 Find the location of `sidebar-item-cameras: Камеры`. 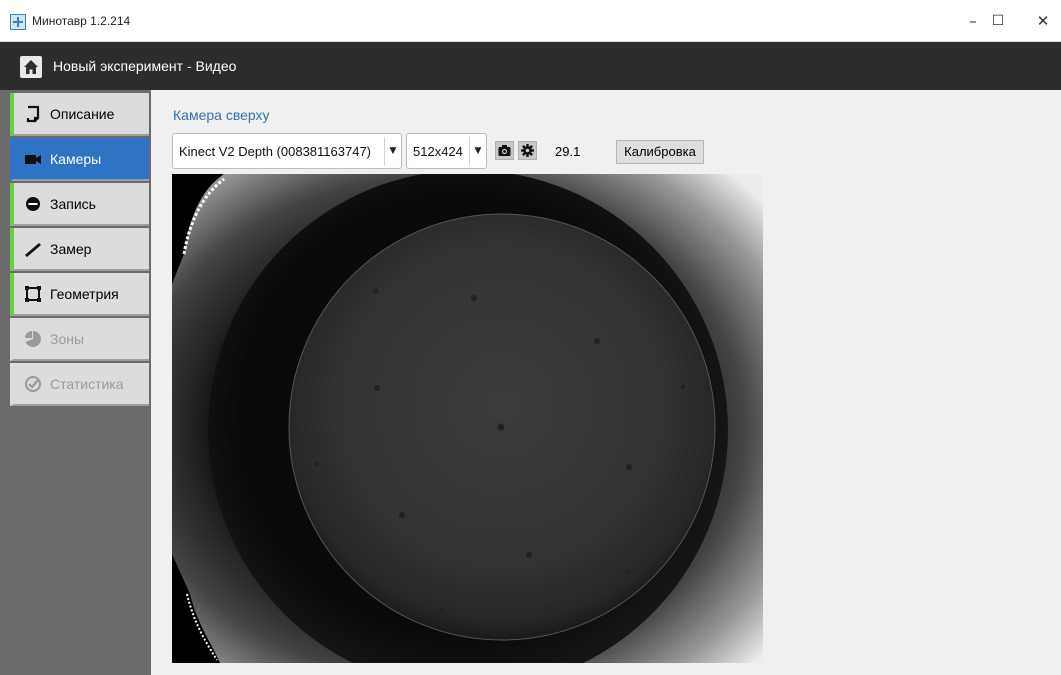

sidebar-item-cameras: Камеры is located at coordinates (79, 159).